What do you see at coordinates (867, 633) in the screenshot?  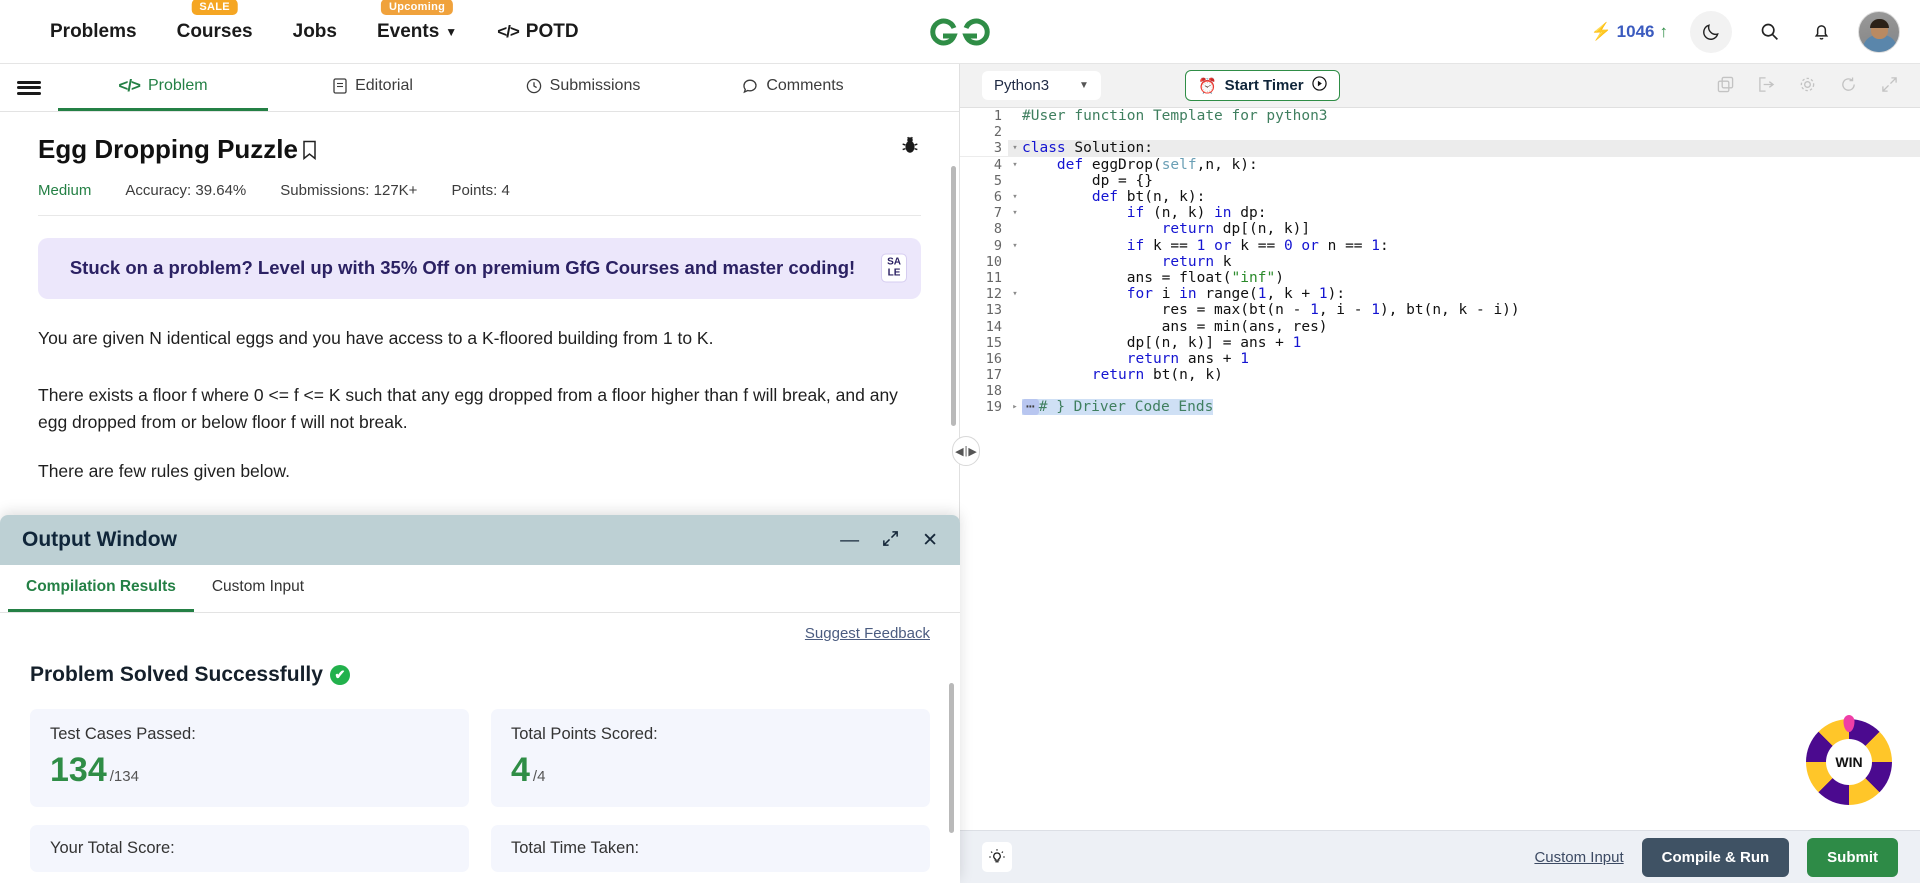 I see `suggest-feedback-link: Suggest Feedback` at bounding box center [867, 633].